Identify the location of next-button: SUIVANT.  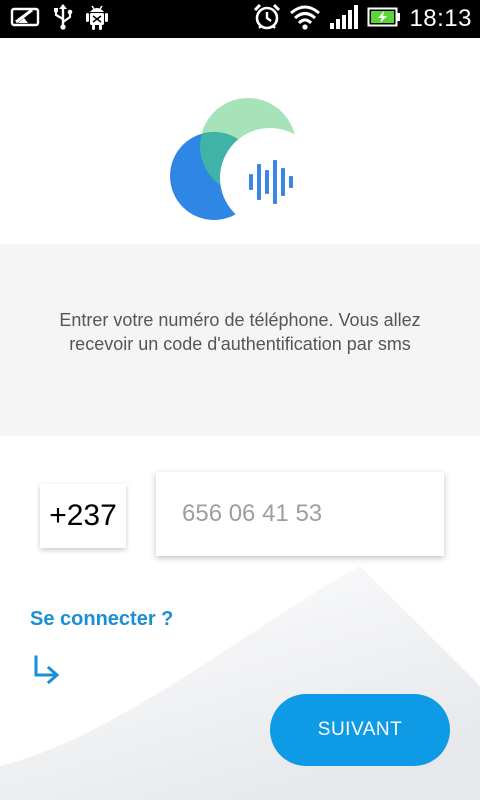
(360, 730).